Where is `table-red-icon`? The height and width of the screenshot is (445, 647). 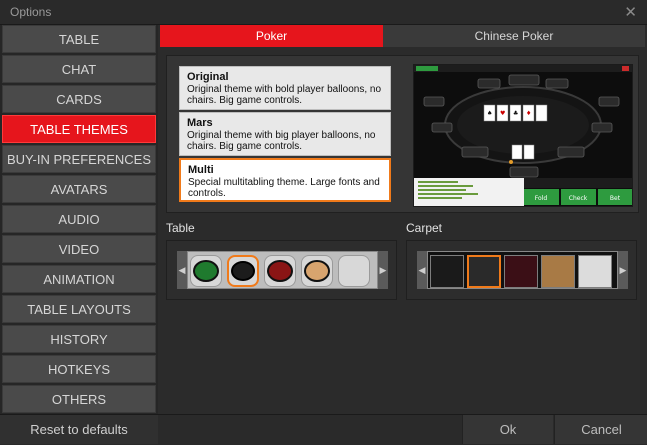 table-red-icon is located at coordinates (280, 271).